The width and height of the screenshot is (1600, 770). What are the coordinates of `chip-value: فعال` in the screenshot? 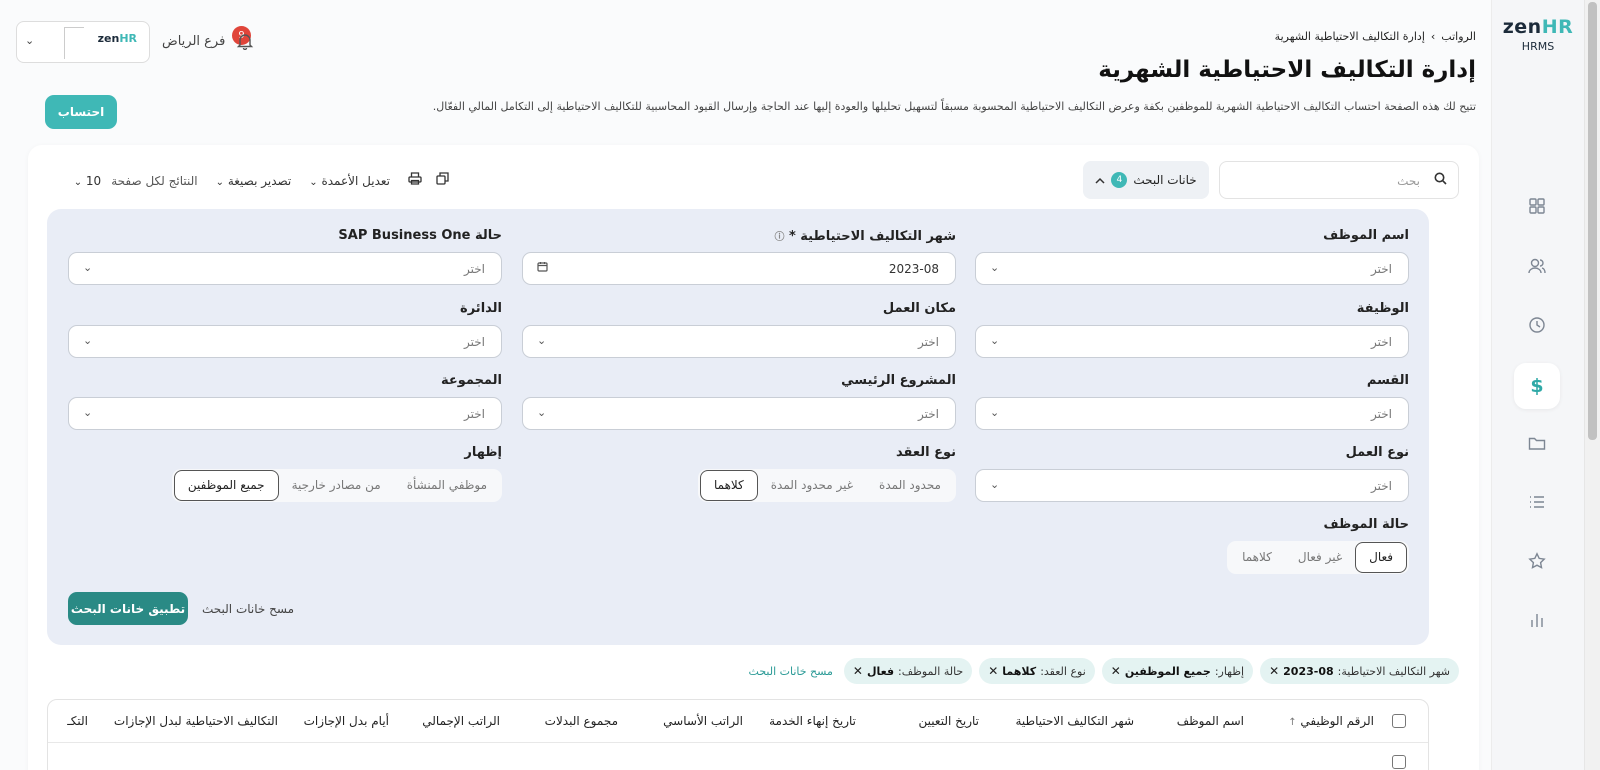 It's located at (880, 671).